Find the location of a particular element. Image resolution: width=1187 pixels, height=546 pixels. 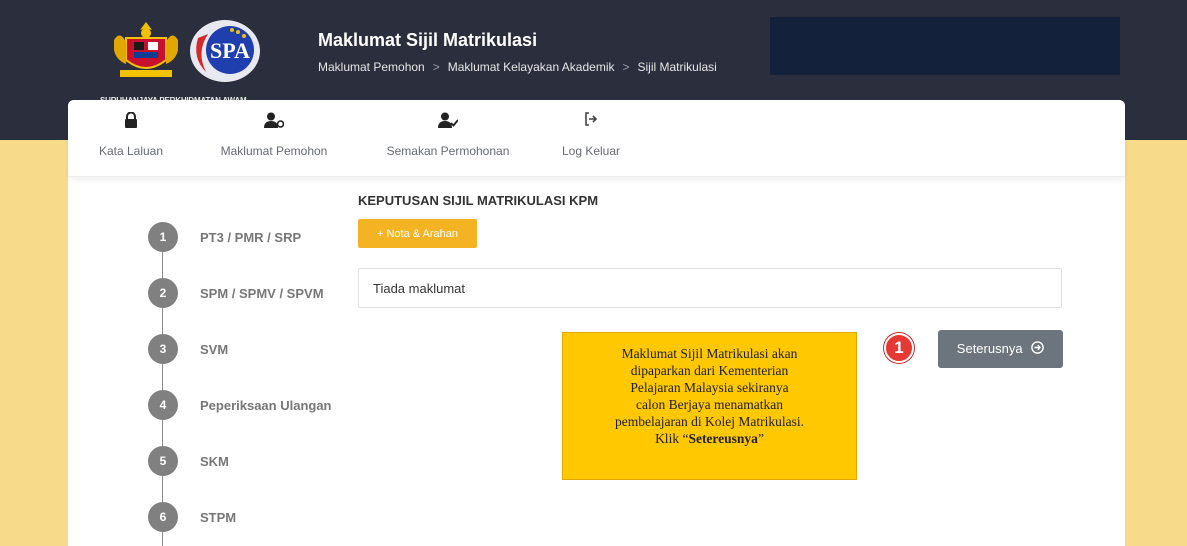

step-item: 1 PT3 / PMR / SRP is located at coordinates (258, 237).